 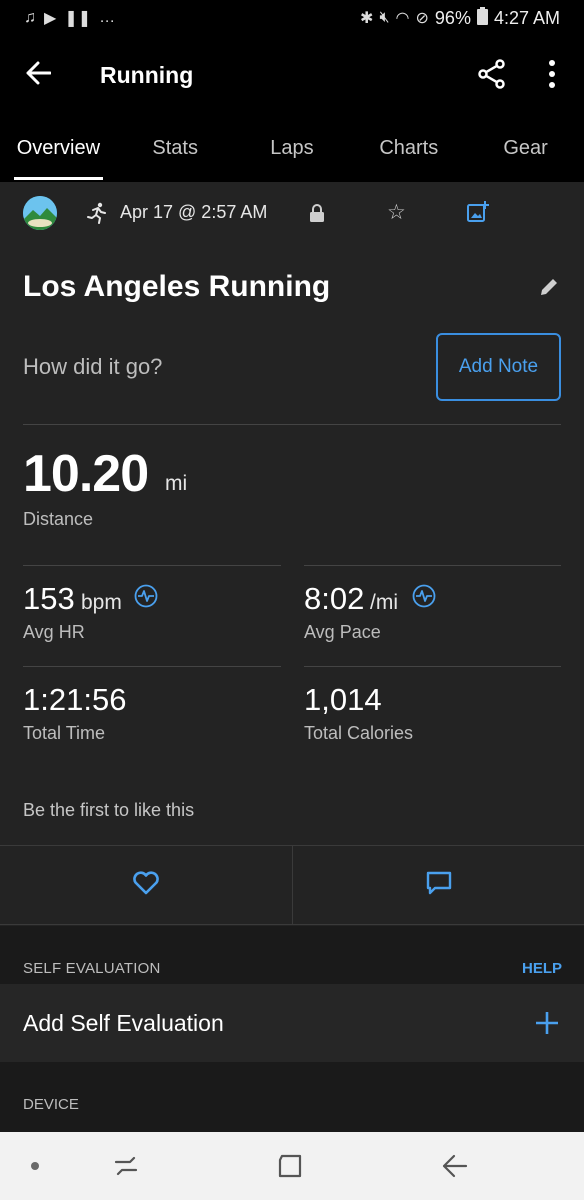 I want to click on tab-gear: Gear, so click(x=525, y=148).